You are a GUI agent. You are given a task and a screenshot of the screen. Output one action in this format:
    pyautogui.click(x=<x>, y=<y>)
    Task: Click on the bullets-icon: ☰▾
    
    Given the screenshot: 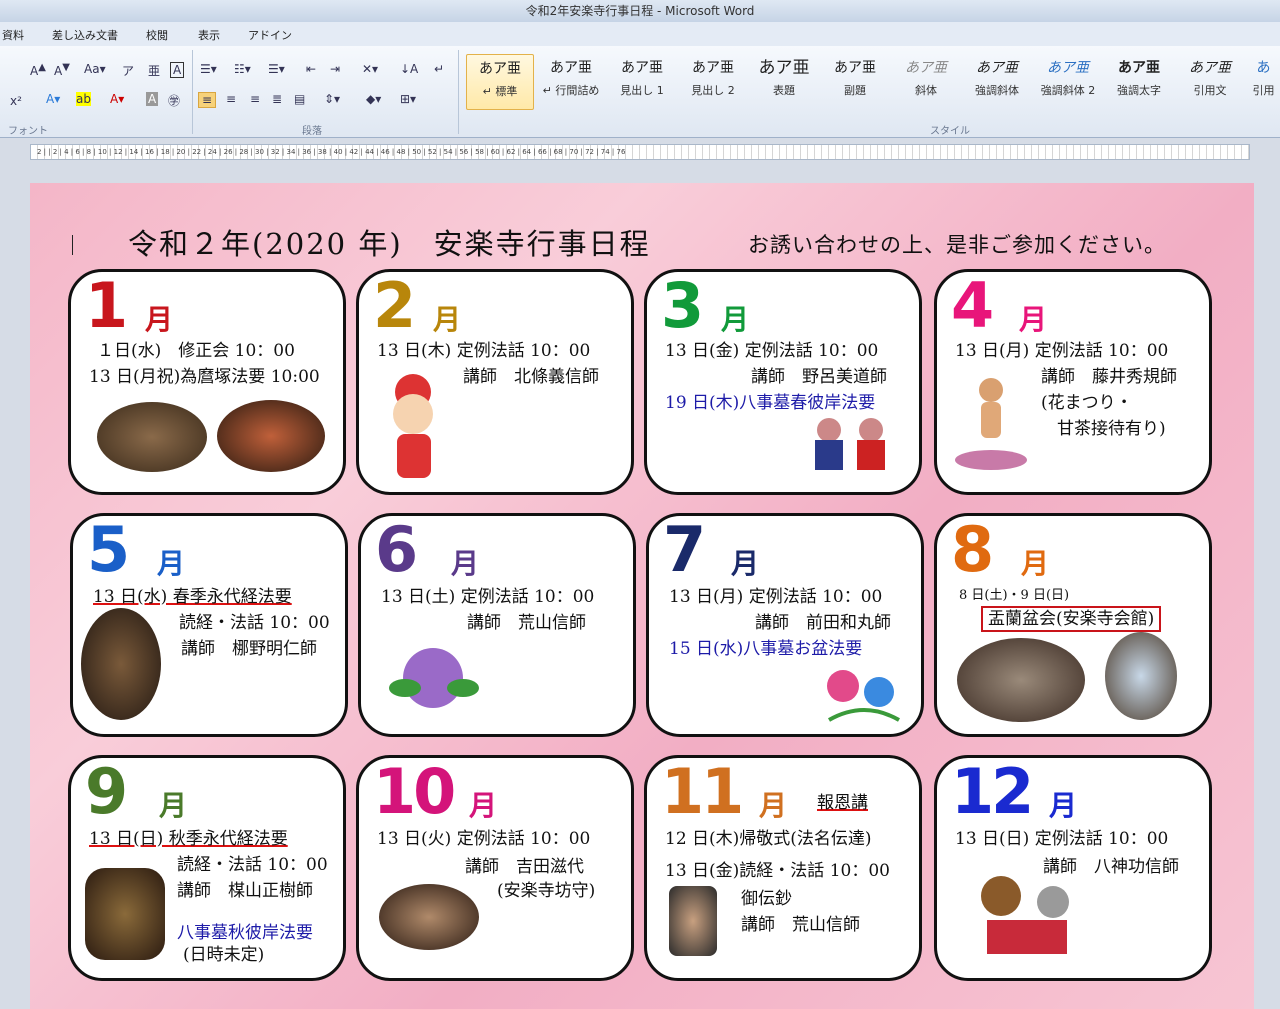 What is the action you would take?
    pyautogui.click(x=208, y=69)
    